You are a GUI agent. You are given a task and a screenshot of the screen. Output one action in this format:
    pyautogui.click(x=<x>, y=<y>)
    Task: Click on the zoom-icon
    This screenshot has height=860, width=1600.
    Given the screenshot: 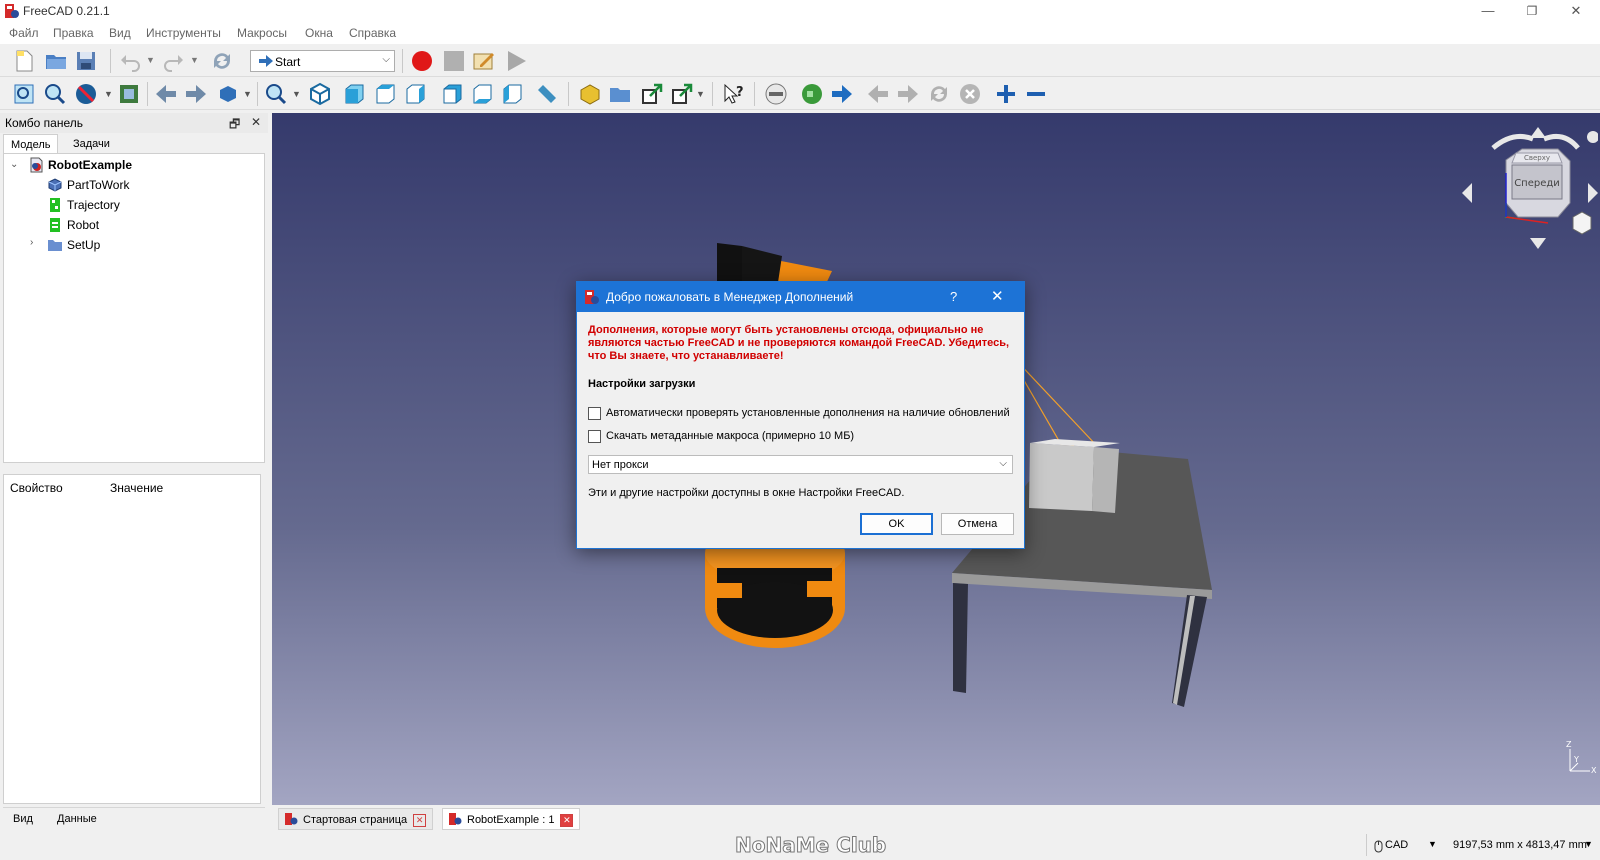 What is the action you would take?
    pyautogui.click(x=276, y=94)
    